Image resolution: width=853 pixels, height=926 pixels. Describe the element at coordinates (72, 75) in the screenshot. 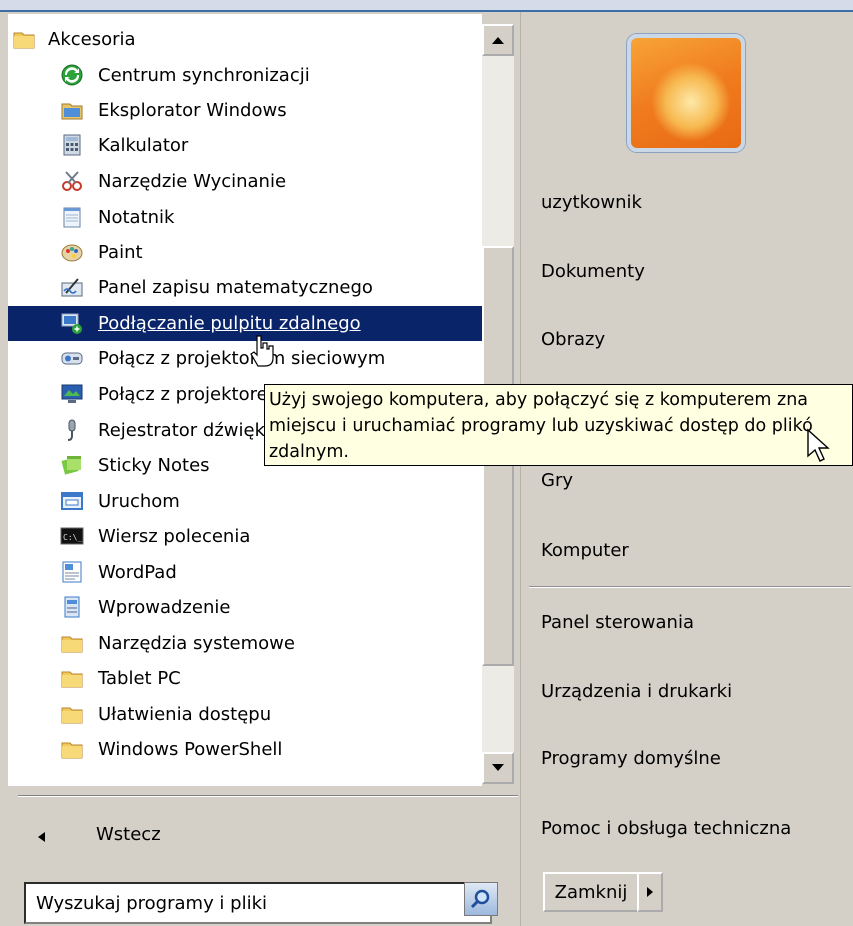

I see `sync-center-icon` at that location.